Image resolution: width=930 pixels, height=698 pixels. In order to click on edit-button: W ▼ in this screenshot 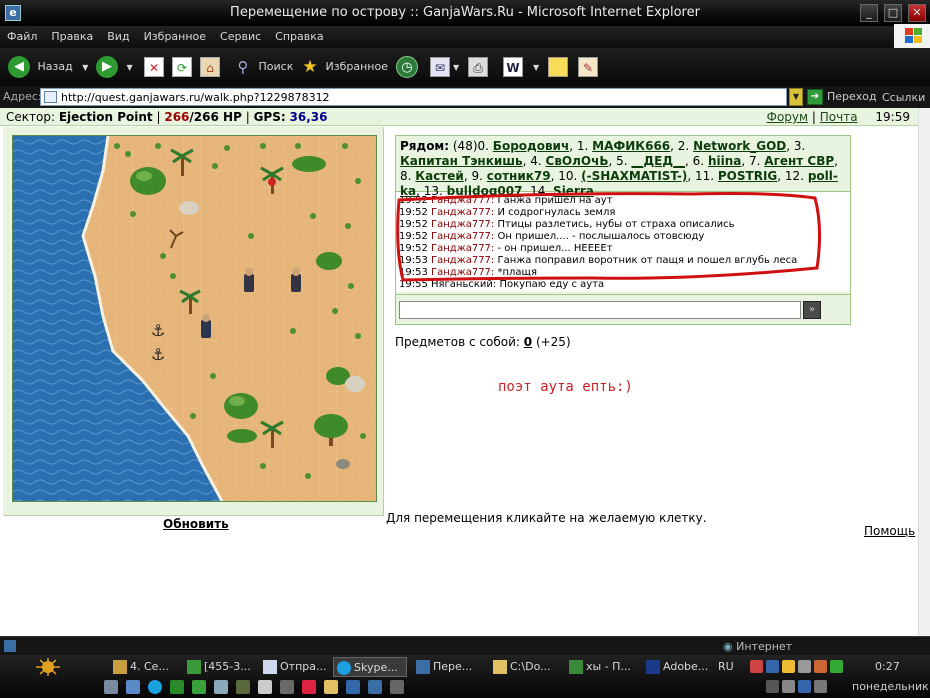, I will do `click(521, 67)`.